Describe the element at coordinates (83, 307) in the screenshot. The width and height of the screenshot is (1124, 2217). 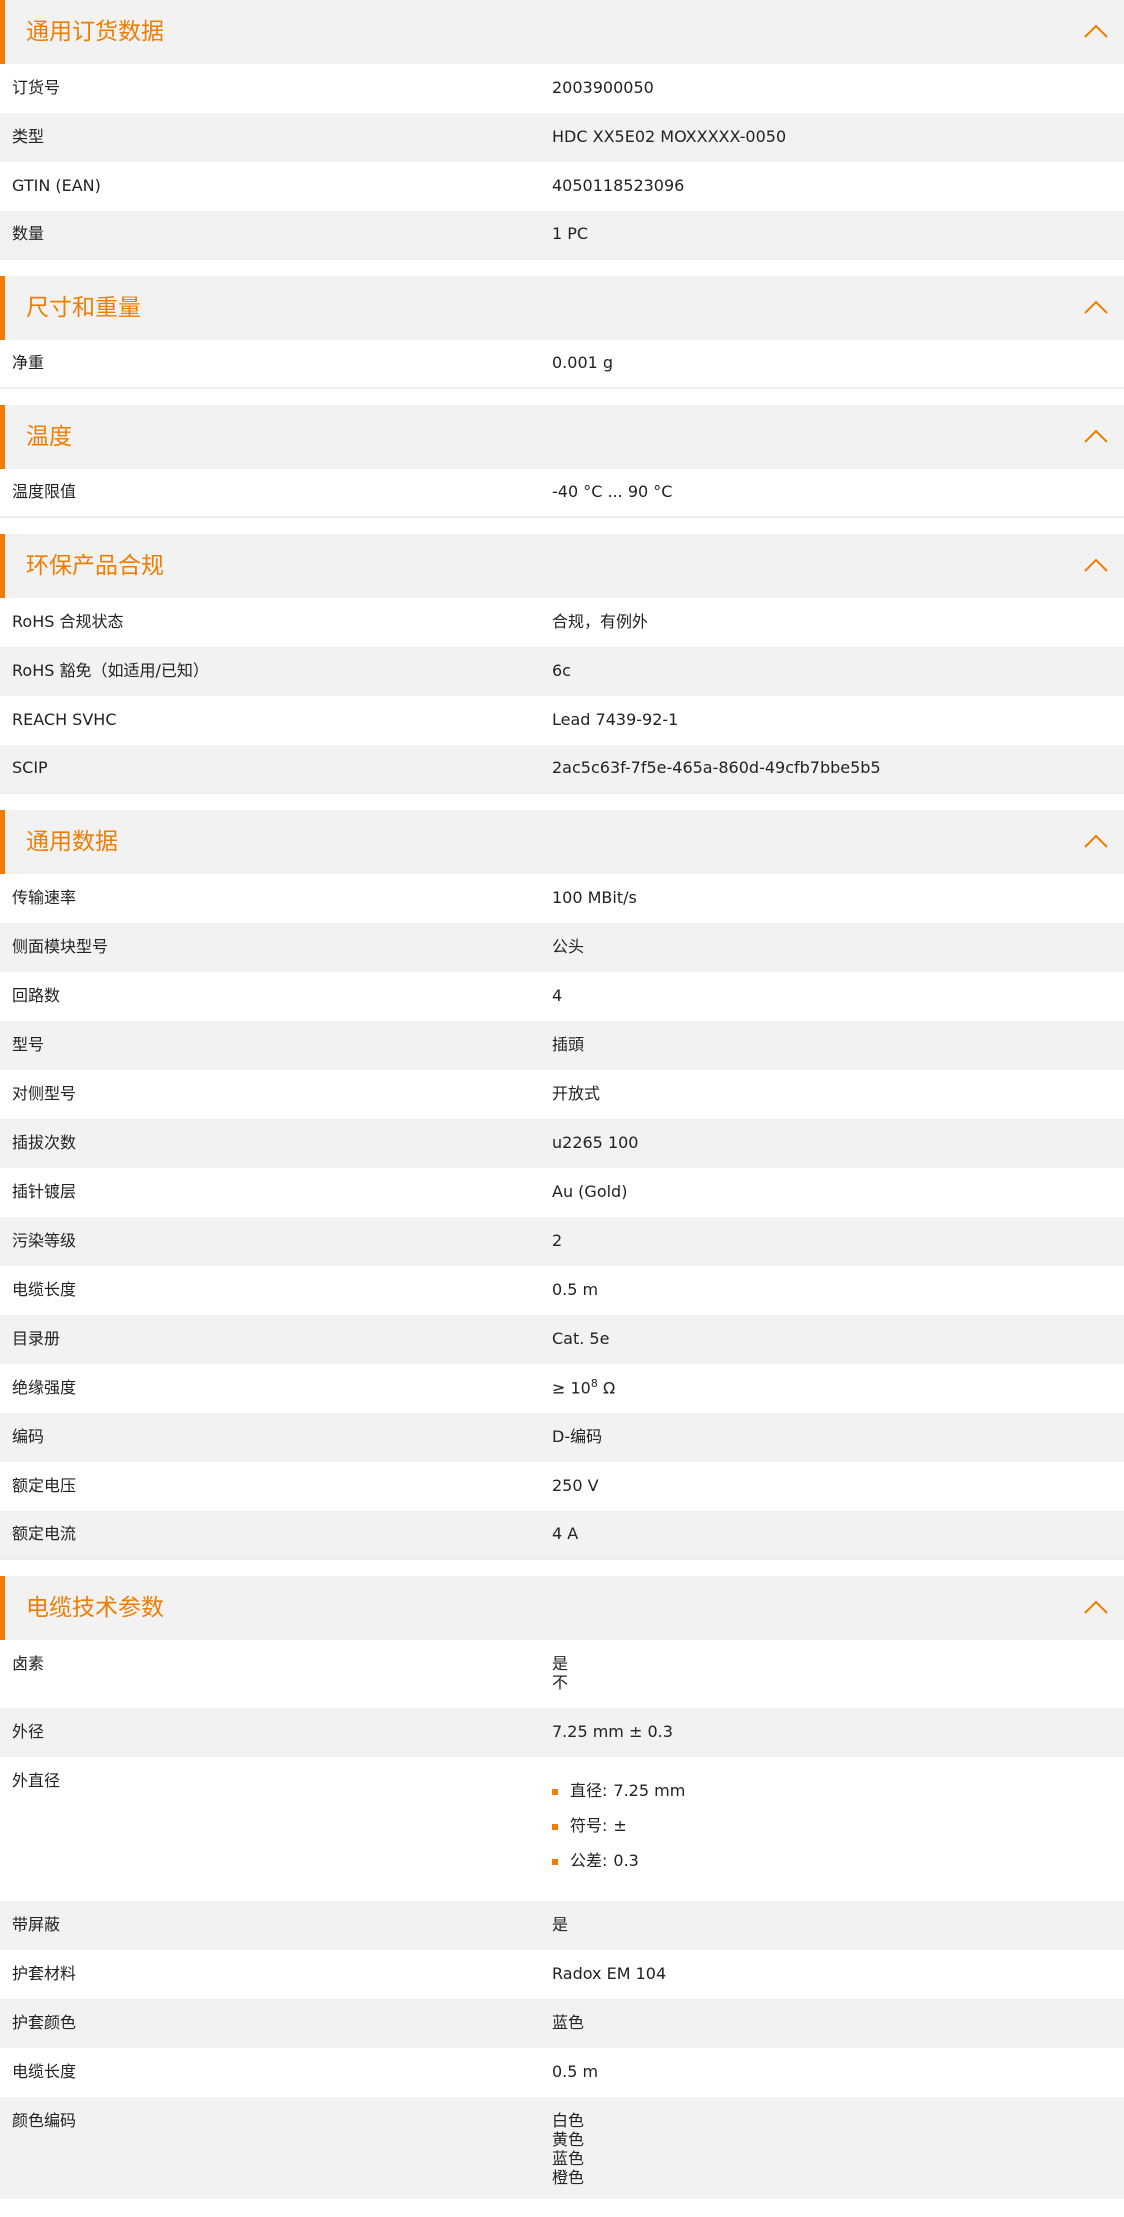
I see `section-title: 尺寸和重量` at that location.